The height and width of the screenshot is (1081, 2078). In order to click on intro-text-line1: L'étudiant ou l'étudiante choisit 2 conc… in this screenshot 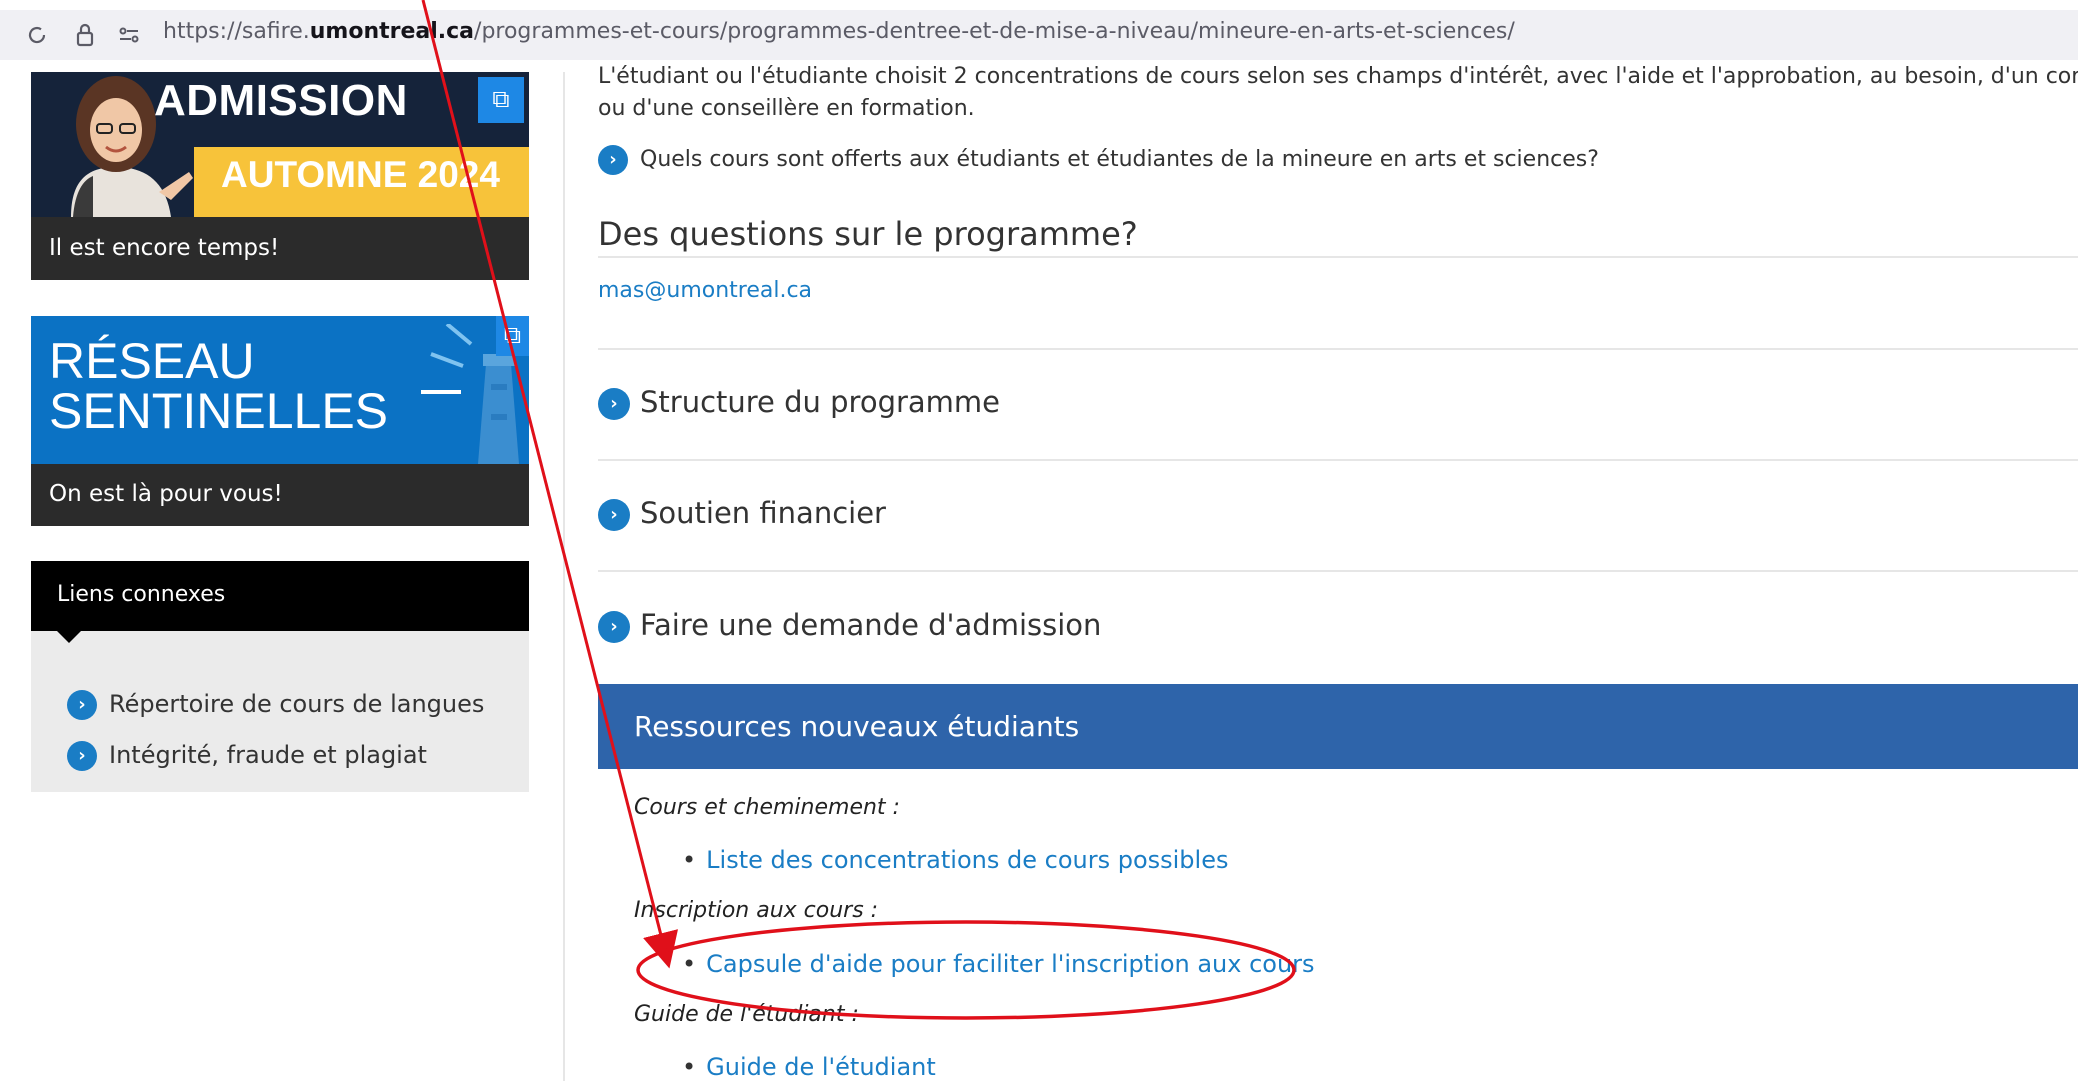, I will do `click(1338, 76)`.